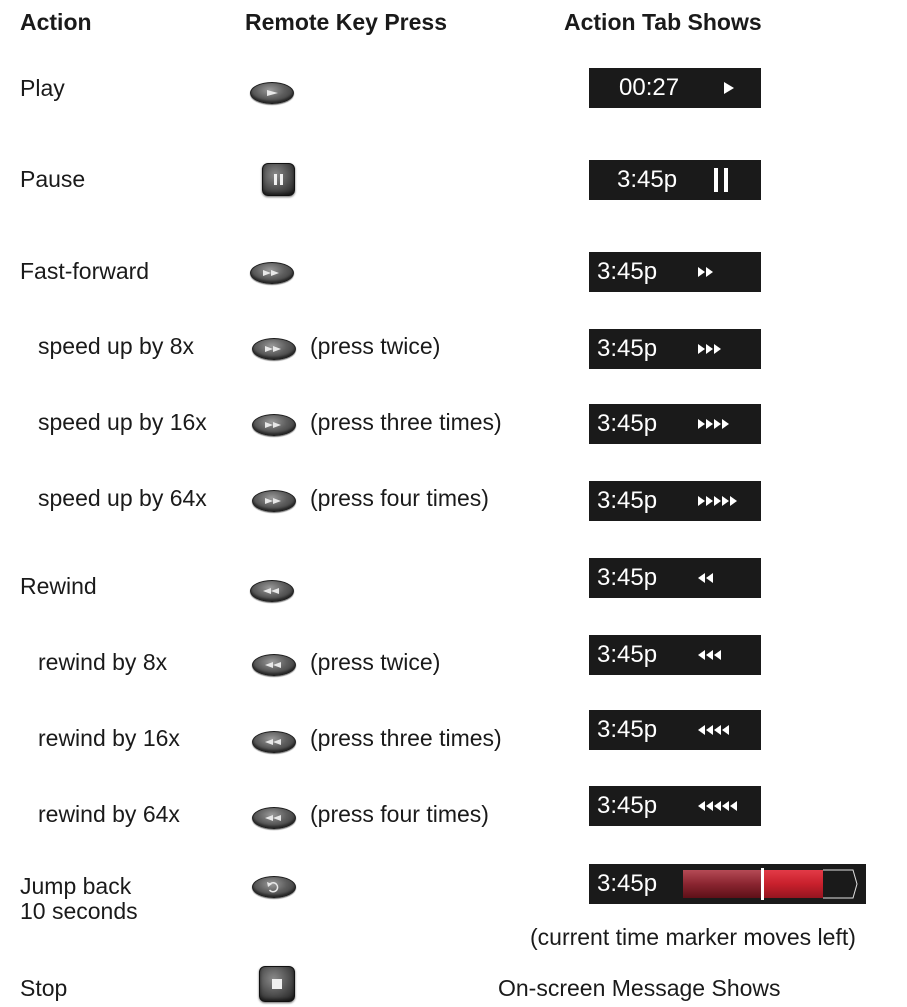  I want to click on rewind-8x-action-tab: 3:45p, so click(675, 655).